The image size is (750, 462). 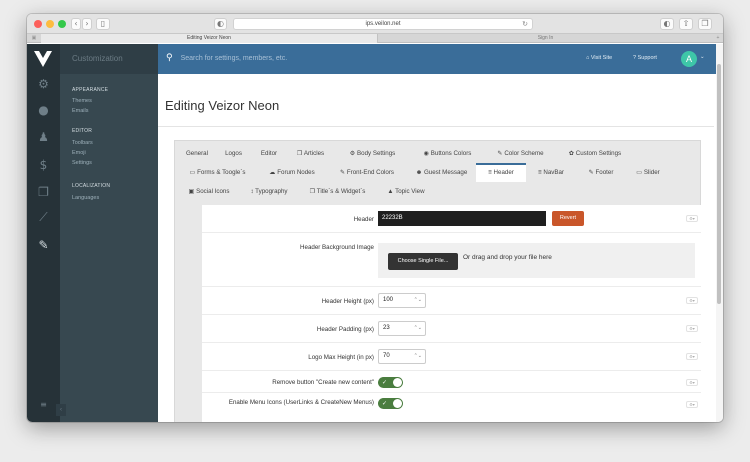 What do you see at coordinates (503, 172) in the screenshot?
I see `tab-header-label: Header` at bounding box center [503, 172].